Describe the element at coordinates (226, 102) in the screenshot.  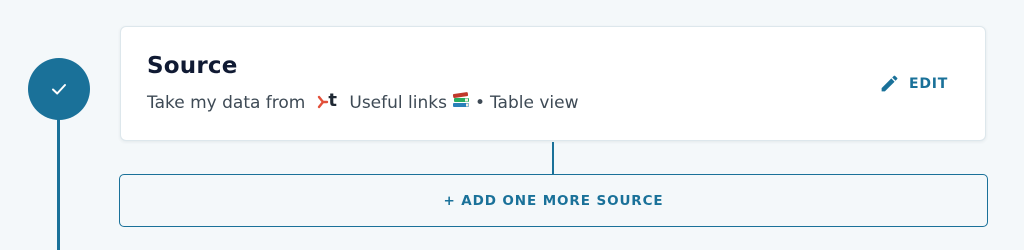
I see `description-prefix: Take my data from` at that location.